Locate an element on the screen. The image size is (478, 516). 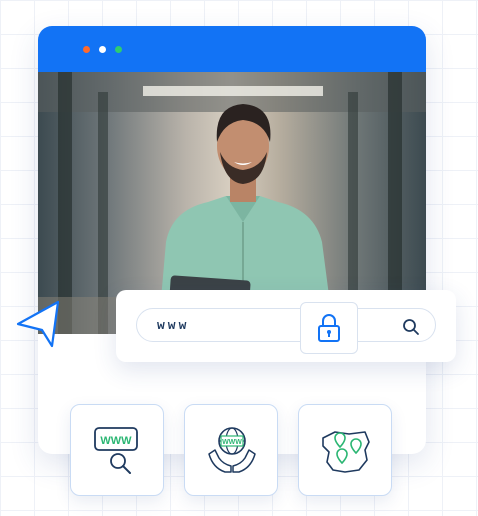
lock-button is located at coordinates (329, 328).